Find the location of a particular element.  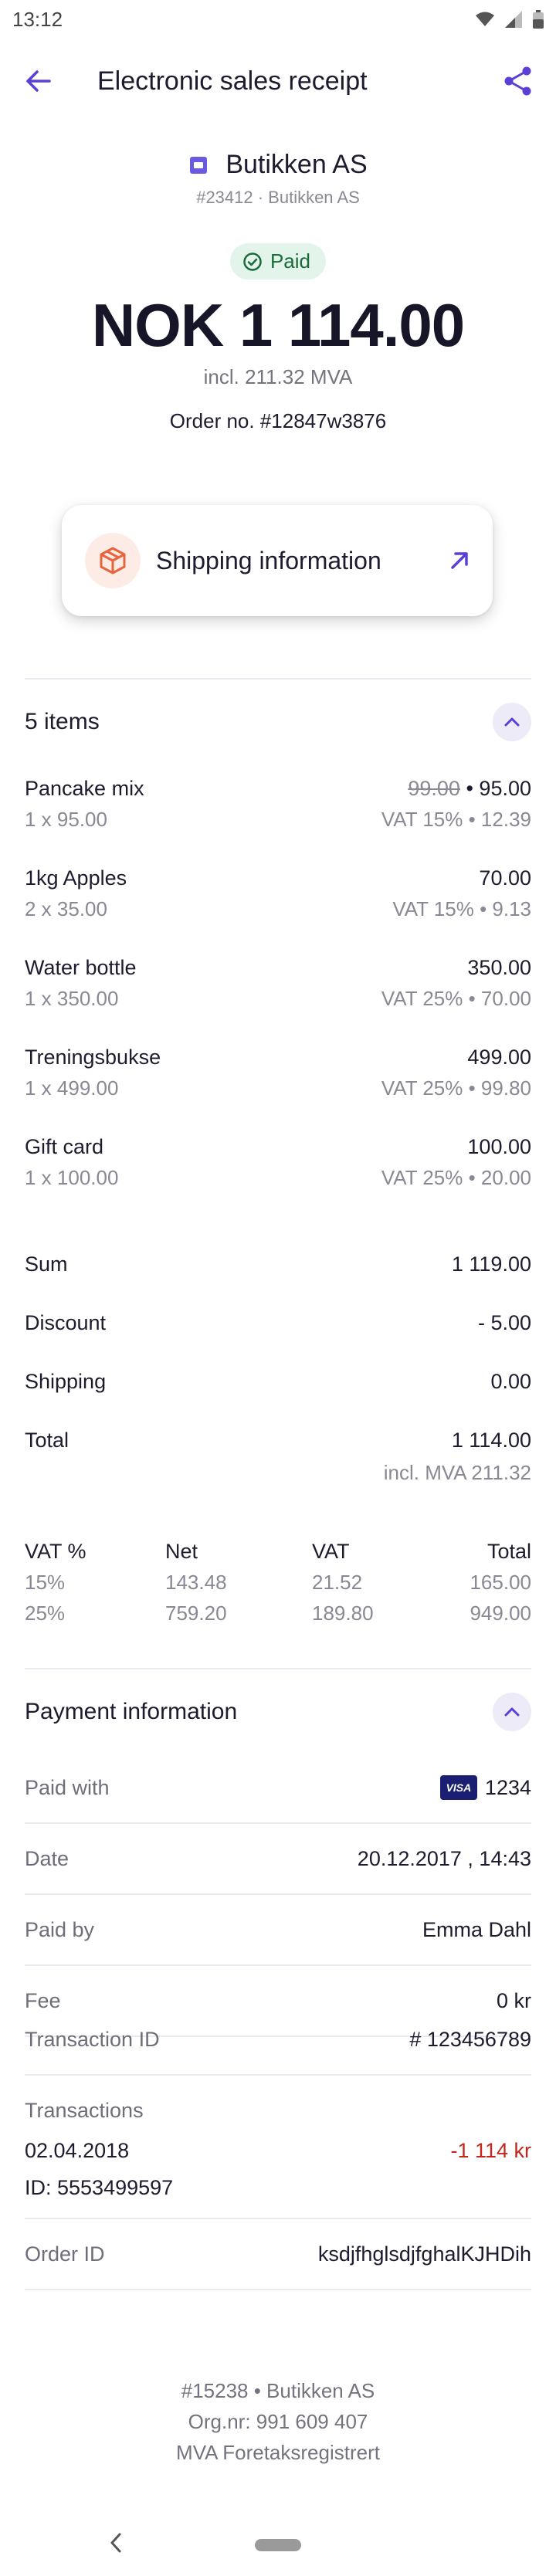

table-row: 25% 759.20 189.80 949.00 is located at coordinates (278, 1617).